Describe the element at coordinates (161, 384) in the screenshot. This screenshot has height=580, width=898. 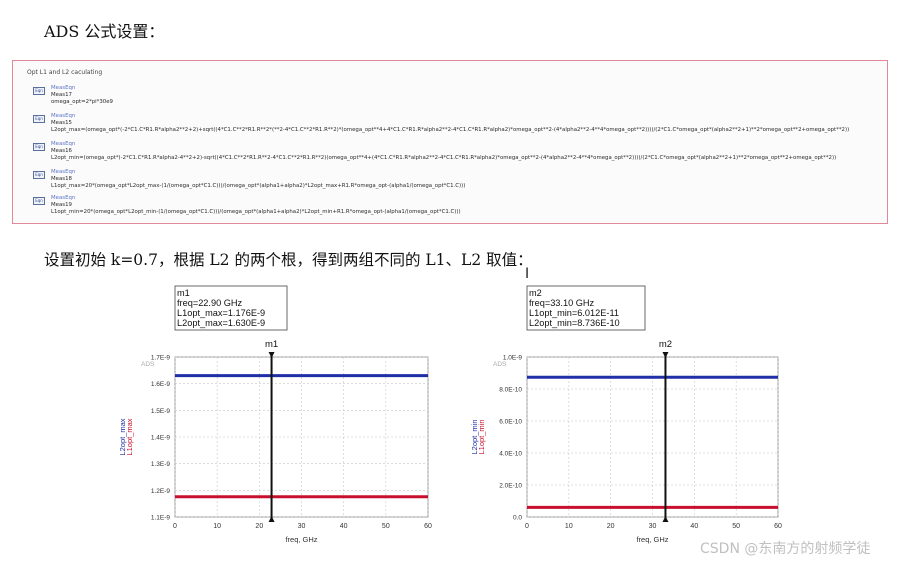
I see `y-tick-label: 1.6E-9` at that location.